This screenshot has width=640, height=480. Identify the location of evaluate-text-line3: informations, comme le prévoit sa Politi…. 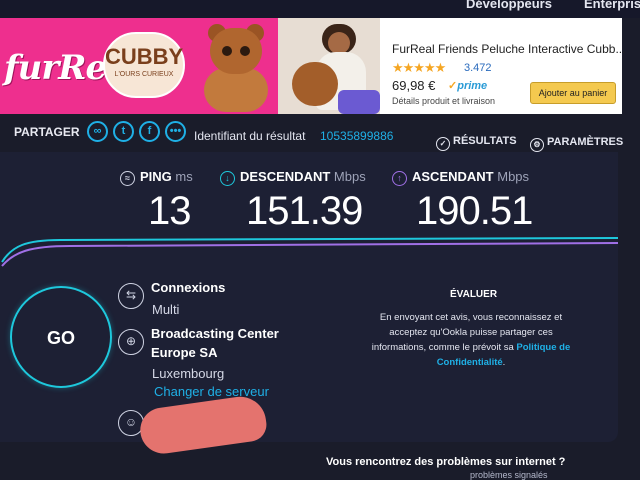
(471, 347).